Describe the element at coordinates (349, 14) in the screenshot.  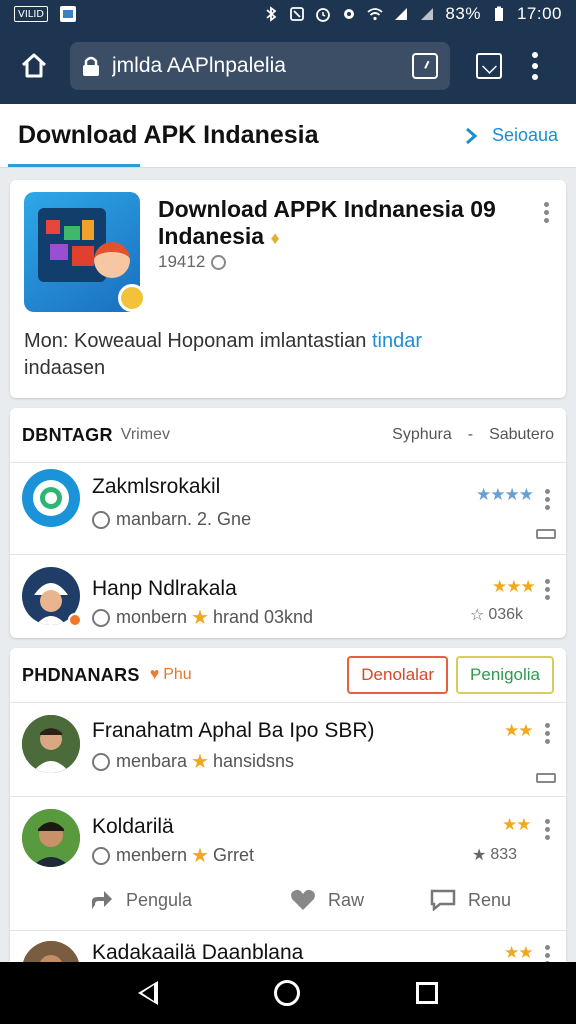
I see `settings-icon` at that location.